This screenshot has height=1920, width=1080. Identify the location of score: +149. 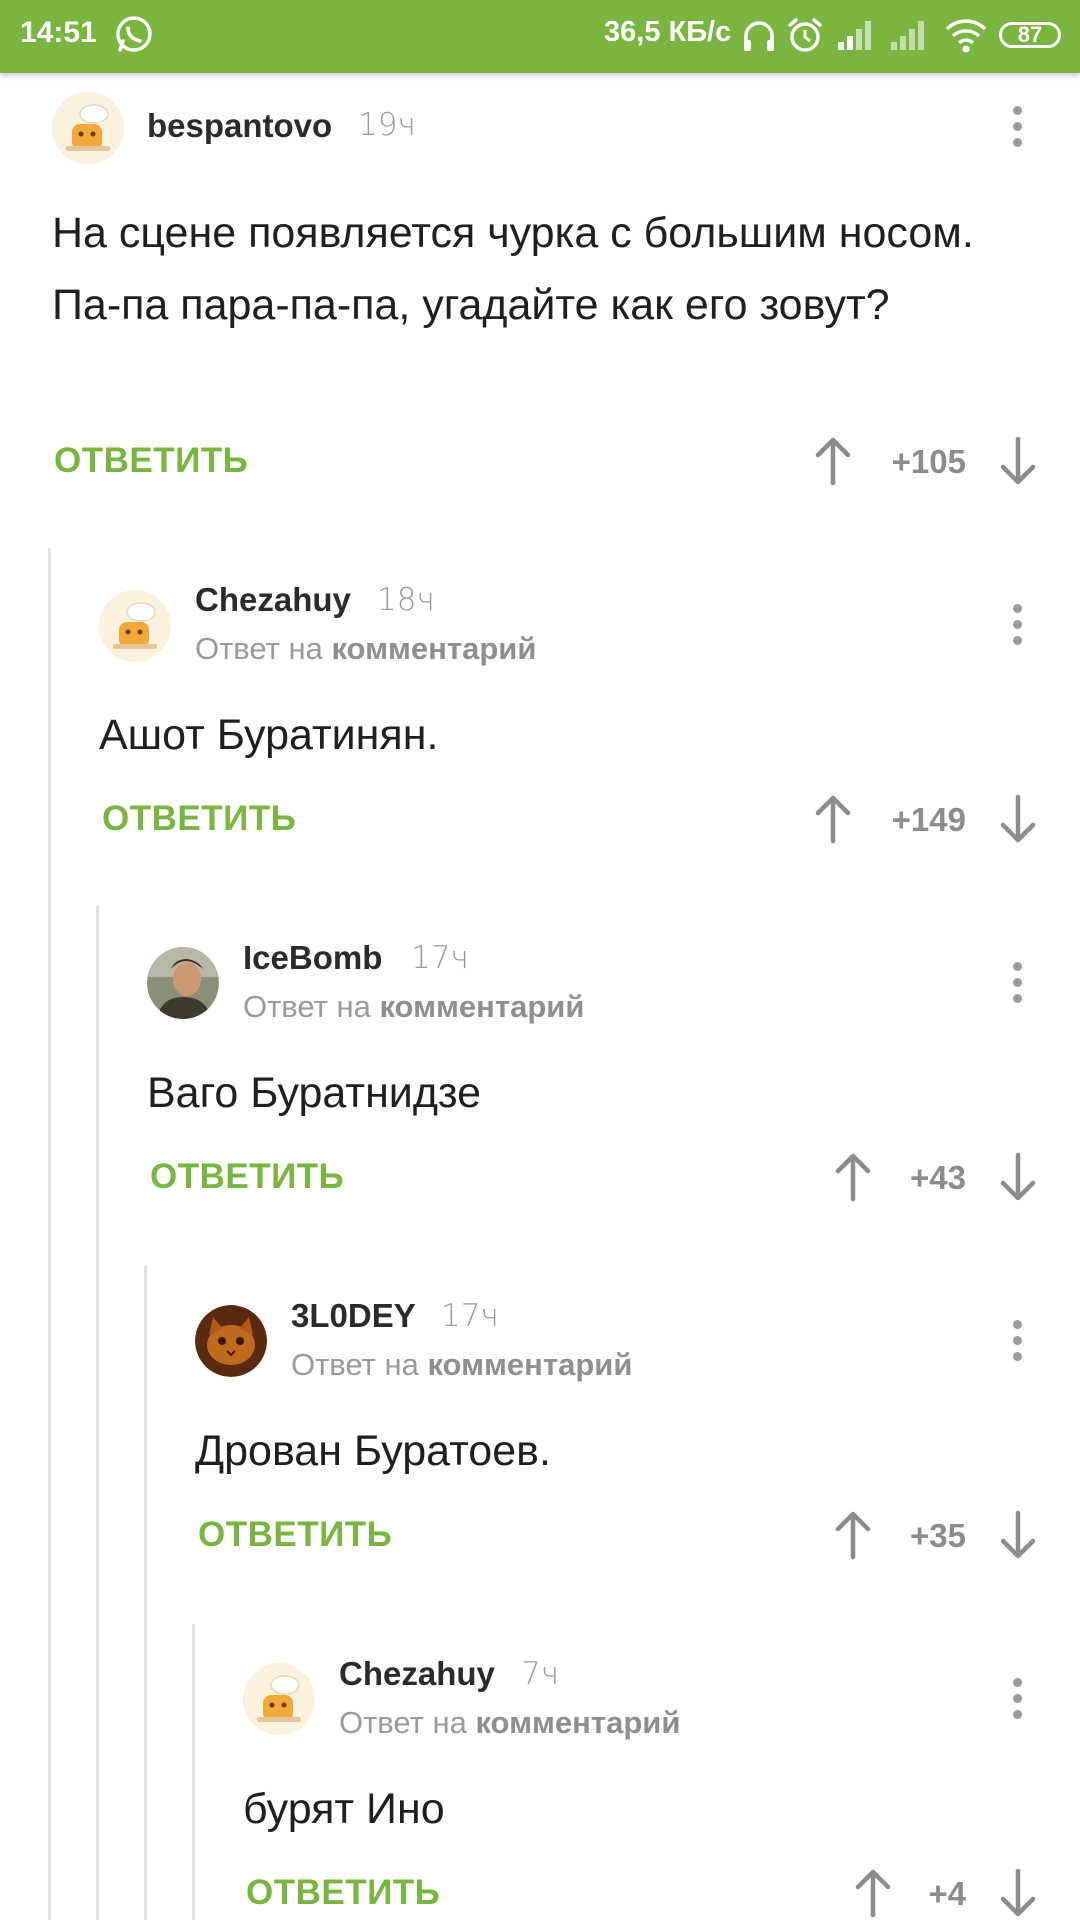
(928, 819).